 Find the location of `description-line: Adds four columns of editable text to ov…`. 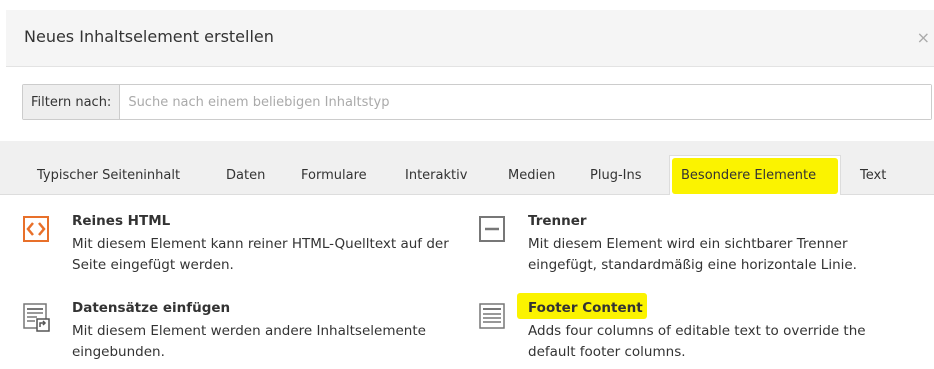

description-line: Adds four columns of editable text to ov… is located at coordinates (697, 331).